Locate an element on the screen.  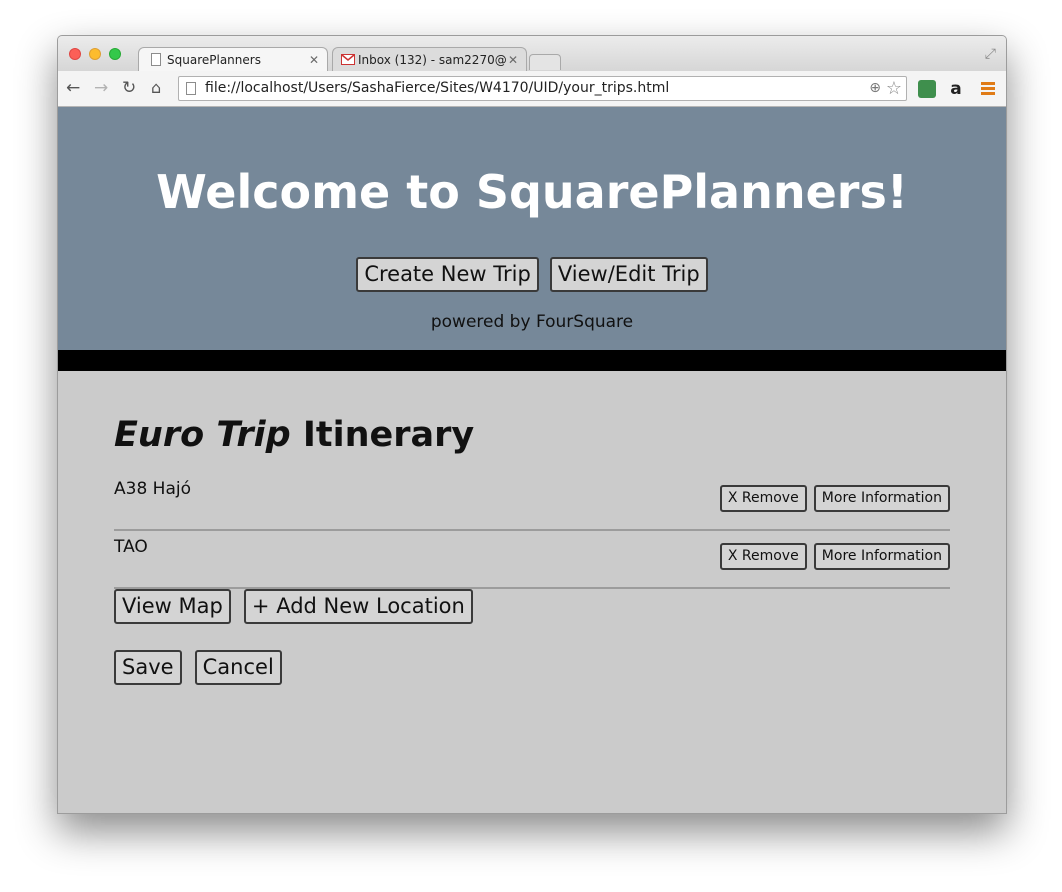
tab-title: SquarePlanners is located at coordinates (214, 59).